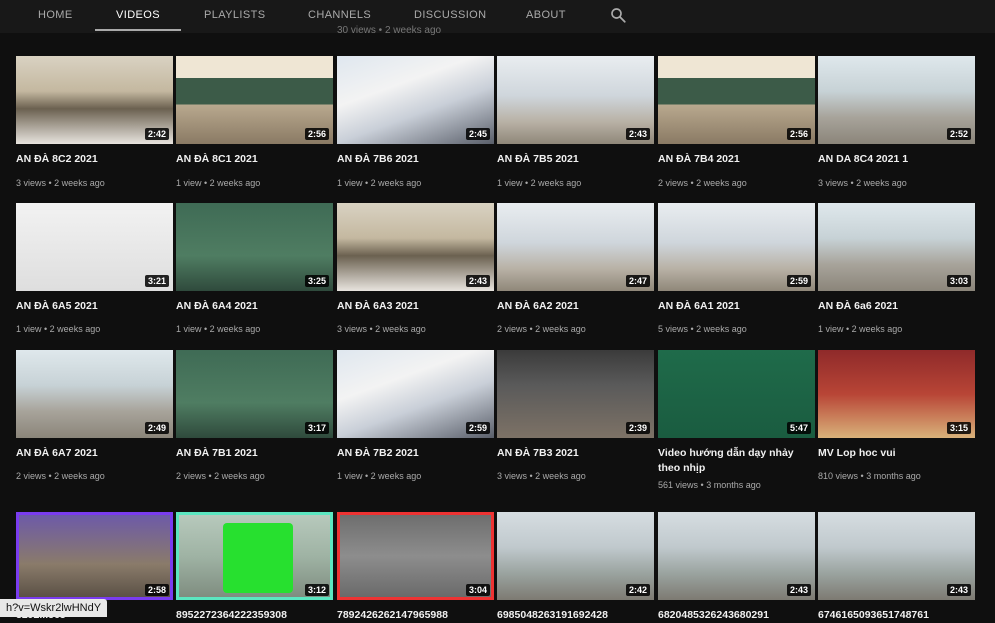 The height and width of the screenshot is (623, 995). I want to click on video-thumbnail: 5:47, so click(736, 394).